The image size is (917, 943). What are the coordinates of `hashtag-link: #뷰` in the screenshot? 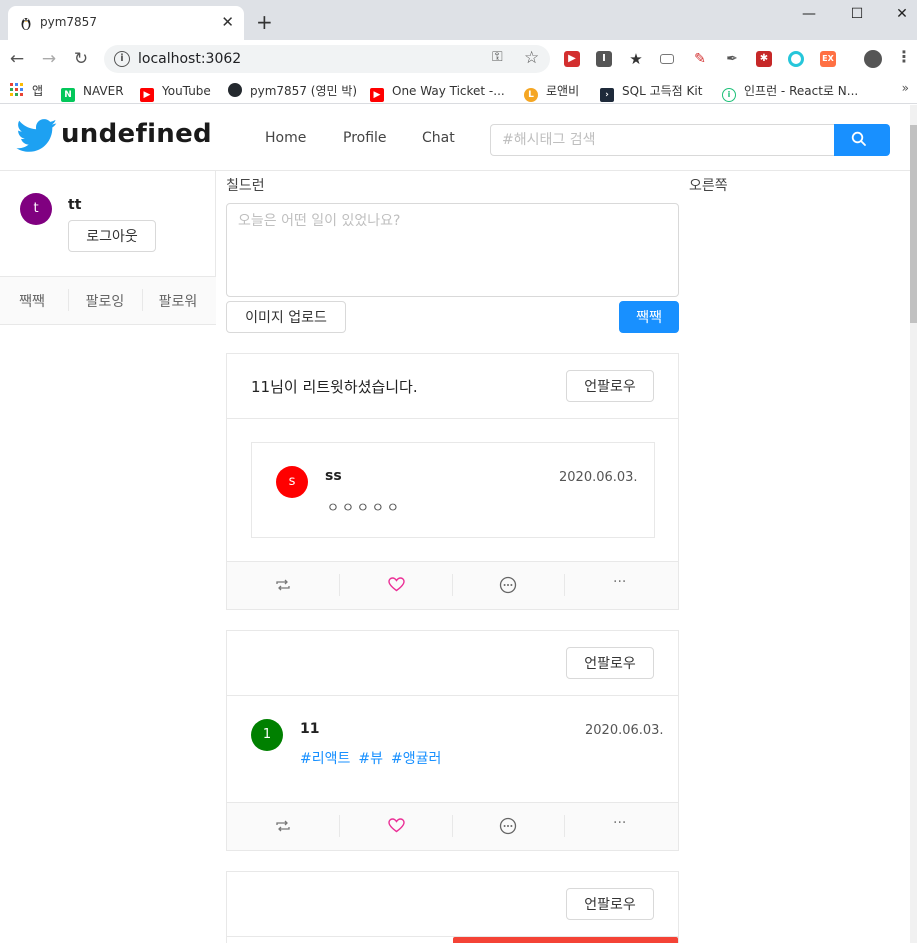 It's located at (370, 759).